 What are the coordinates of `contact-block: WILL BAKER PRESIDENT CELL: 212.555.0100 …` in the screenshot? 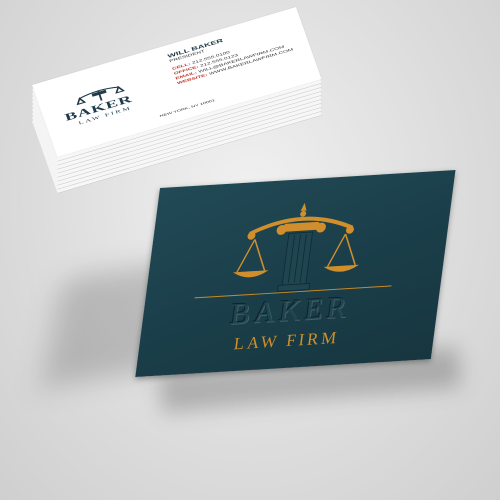 It's located at (234, 52).